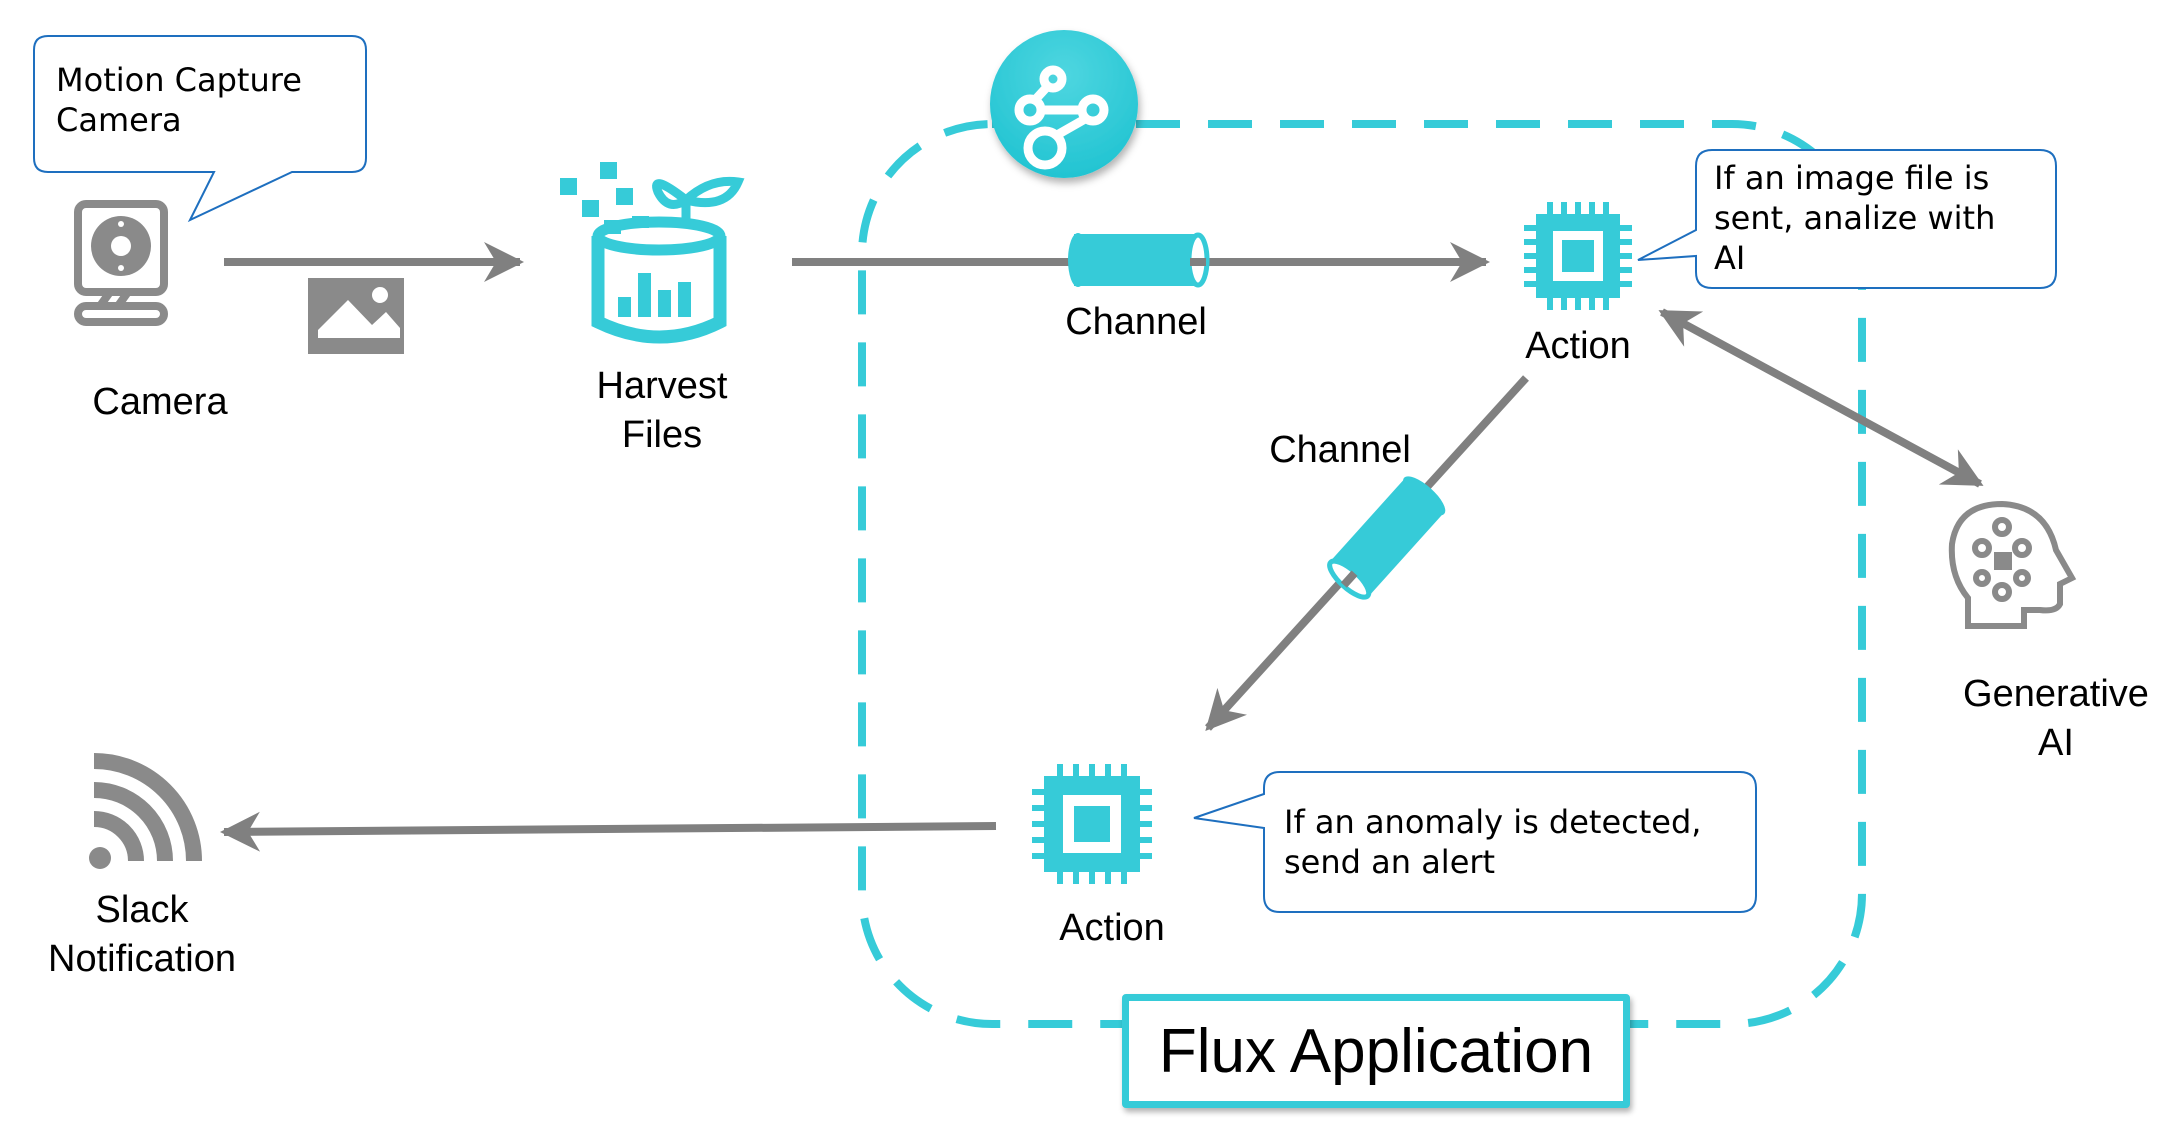 The image size is (2184, 1146). What do you see at coordinates (100, 858) in the screenshot?
I see `broadcast-dot` at bounding box center [100, 858].